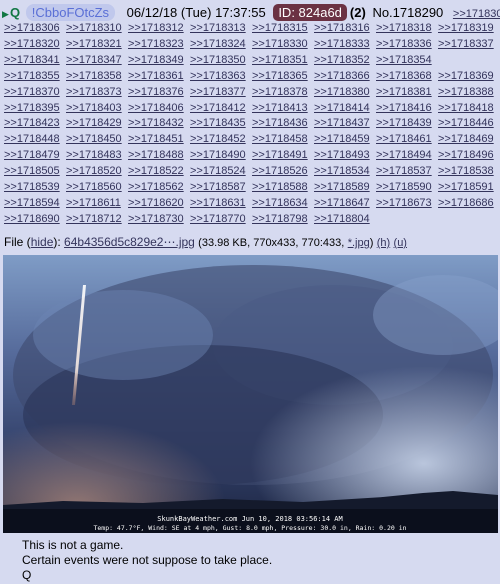 This screenshot has height=584, width=500. Describe the element at coordinates (466, 44) in the screenshot. I see `backlink: >>1718337` at that location.